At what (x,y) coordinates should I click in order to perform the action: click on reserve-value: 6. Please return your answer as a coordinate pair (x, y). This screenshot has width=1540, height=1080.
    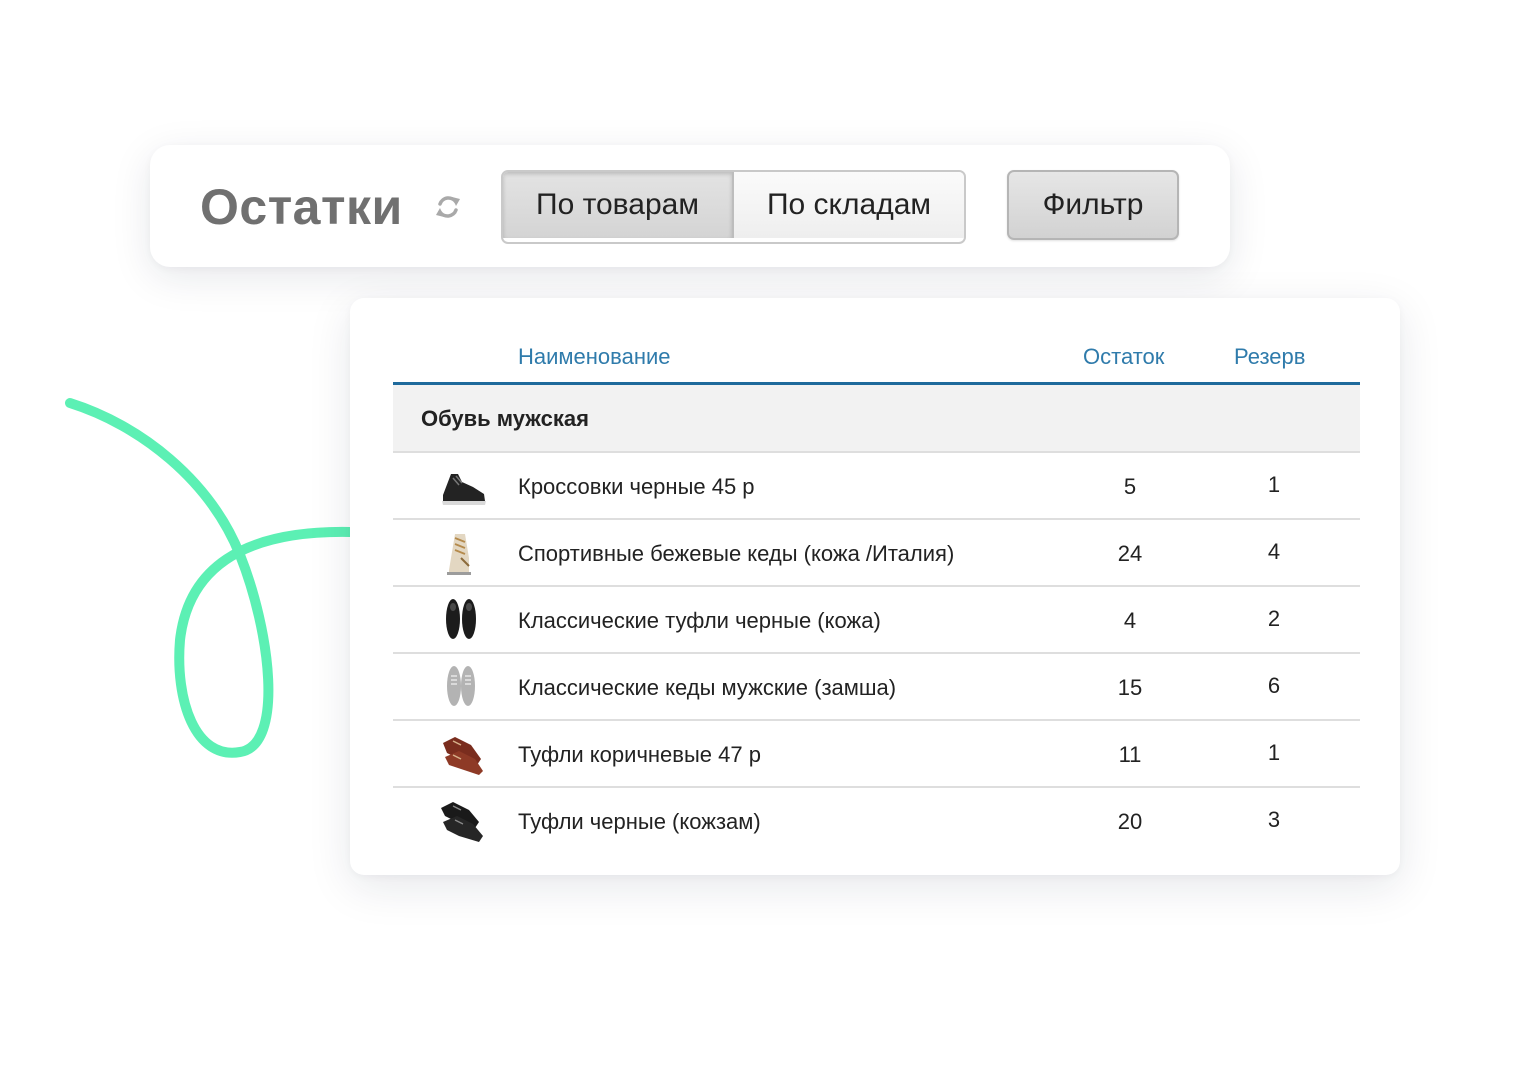
    Looking at the image, I should click on (1274, 685).